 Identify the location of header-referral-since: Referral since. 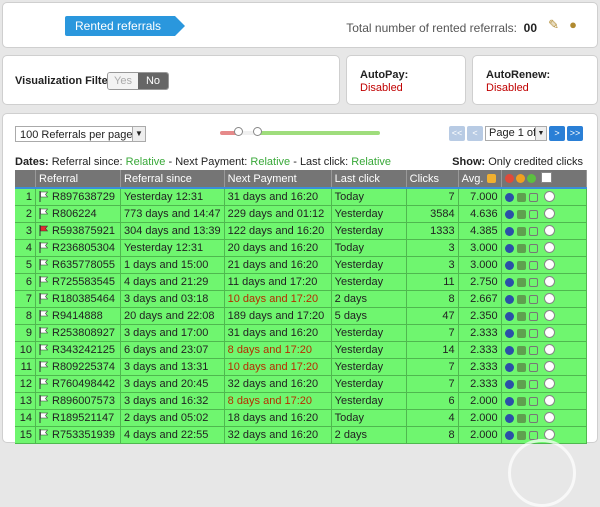
(172, 179).